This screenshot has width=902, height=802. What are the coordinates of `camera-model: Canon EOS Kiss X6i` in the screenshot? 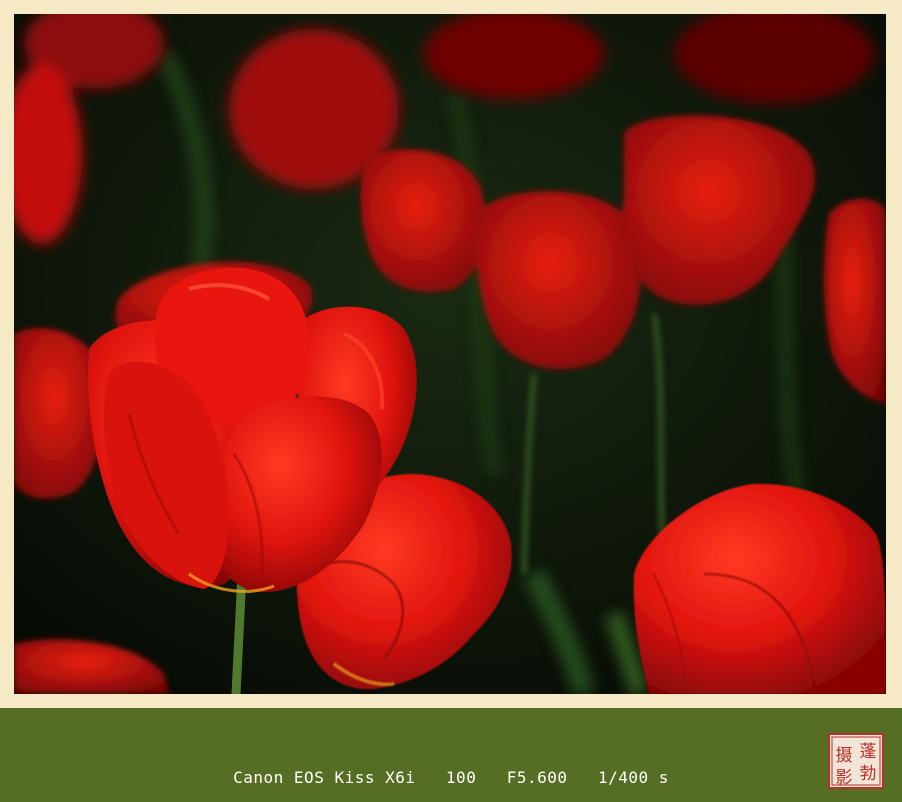 It's located at (324, 777).